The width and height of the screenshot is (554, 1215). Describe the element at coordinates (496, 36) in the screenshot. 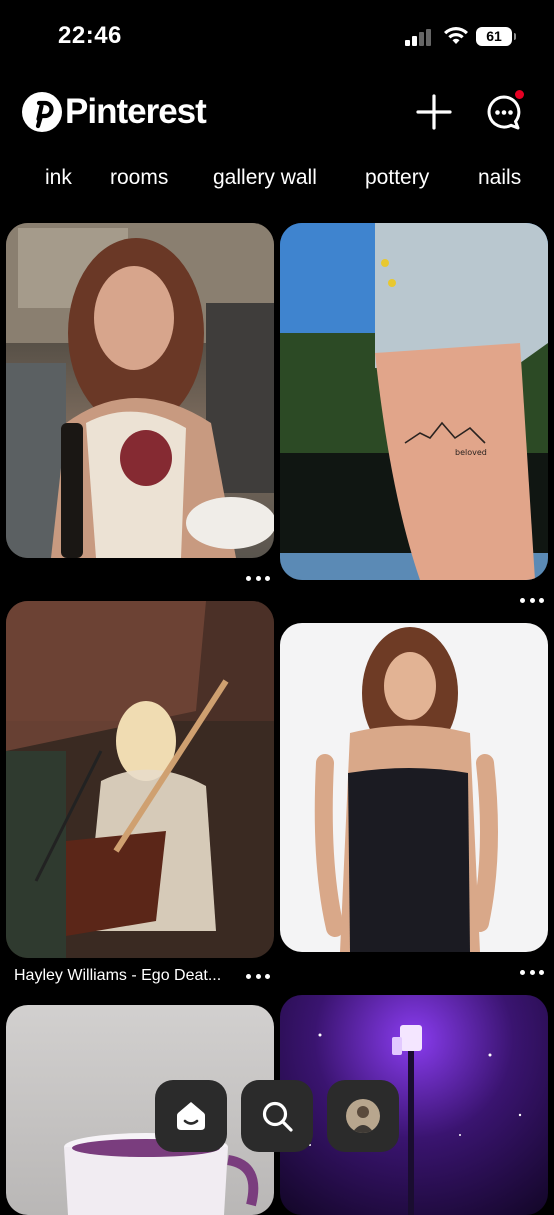

I see `battery-indicator: 61` at that location.